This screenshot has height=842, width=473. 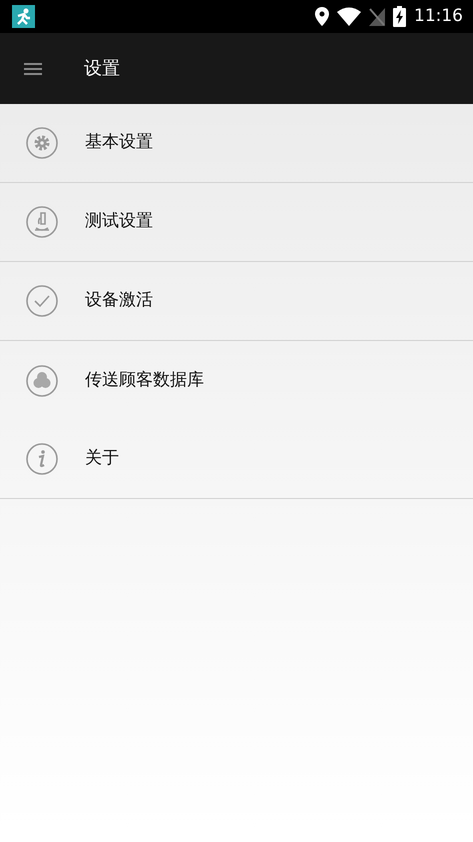 I want to click on menu-item: 测试设置, so click(x=236, y=222).